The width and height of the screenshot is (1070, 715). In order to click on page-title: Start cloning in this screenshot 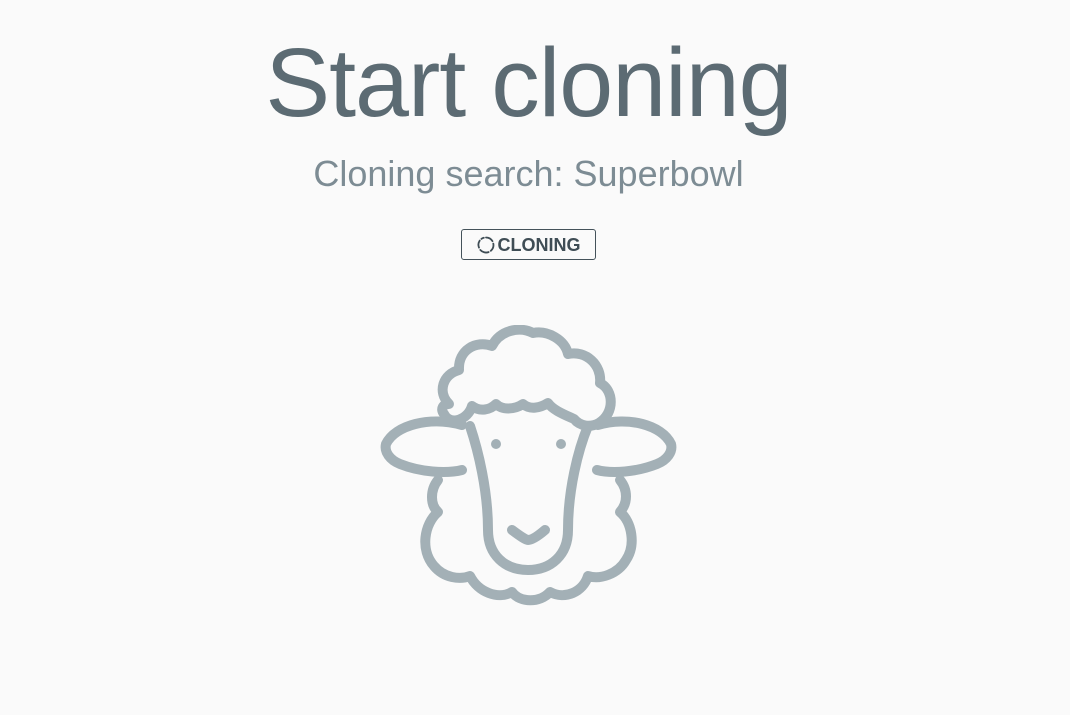, I will do `click(528, 82)`.